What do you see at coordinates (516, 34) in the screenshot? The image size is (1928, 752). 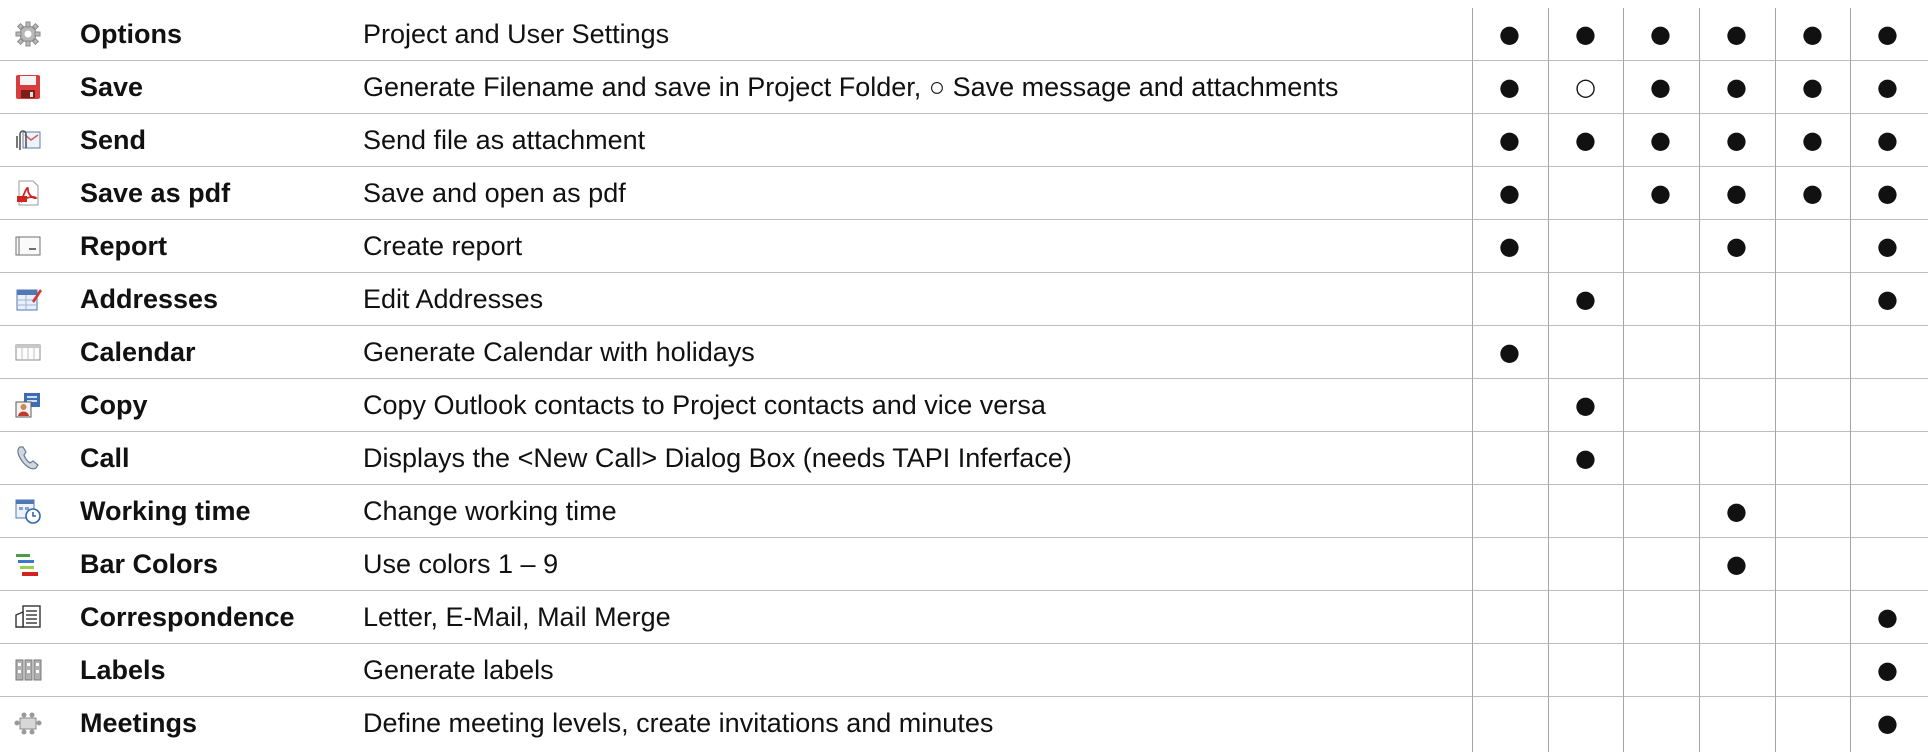 I see `feature-description: Project and User Settings` at bounding box center [516, 34].